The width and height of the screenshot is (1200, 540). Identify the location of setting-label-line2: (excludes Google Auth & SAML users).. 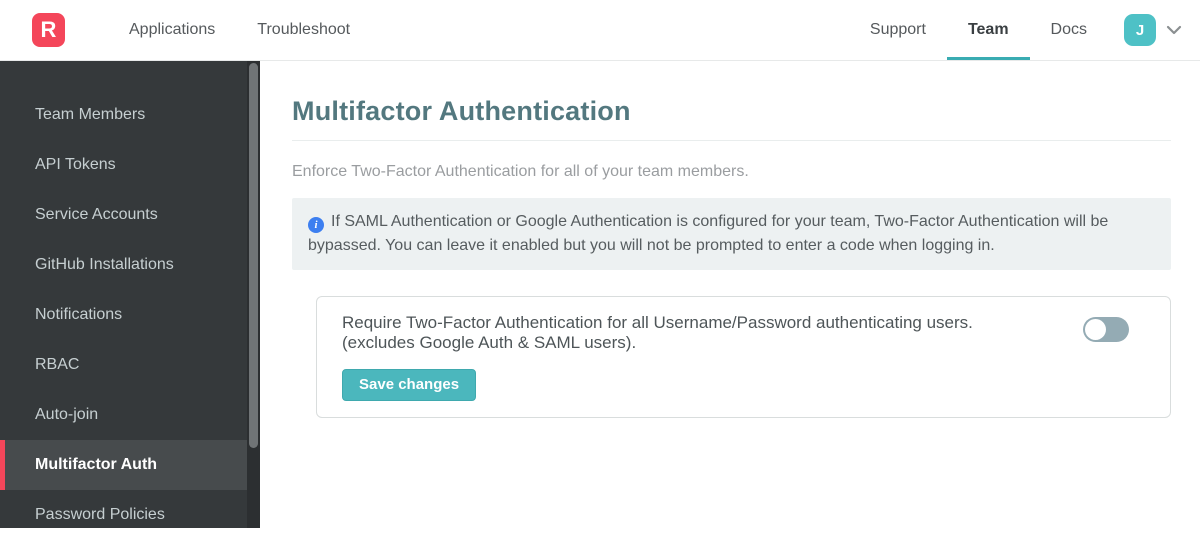
(489, 342).